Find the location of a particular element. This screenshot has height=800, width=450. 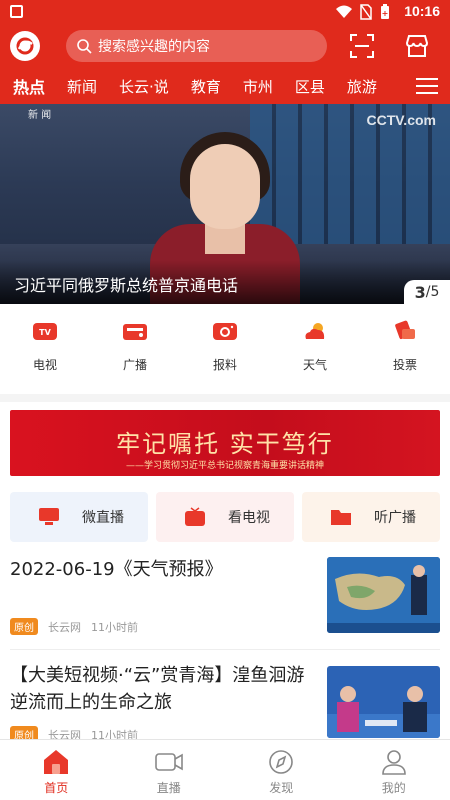

quick-link-report: 报料 is located at coordinates (225, 350).